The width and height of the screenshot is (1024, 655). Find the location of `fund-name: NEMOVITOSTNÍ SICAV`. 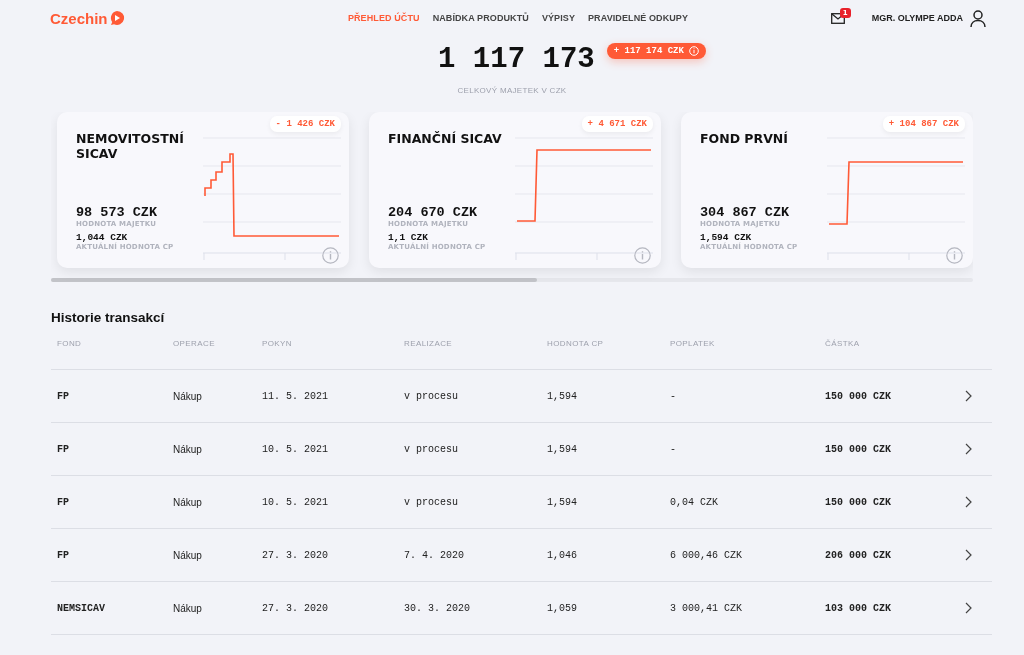

fund-name: NEMOVITOSTNÍ SICAV is located at coordinates (130, 146).